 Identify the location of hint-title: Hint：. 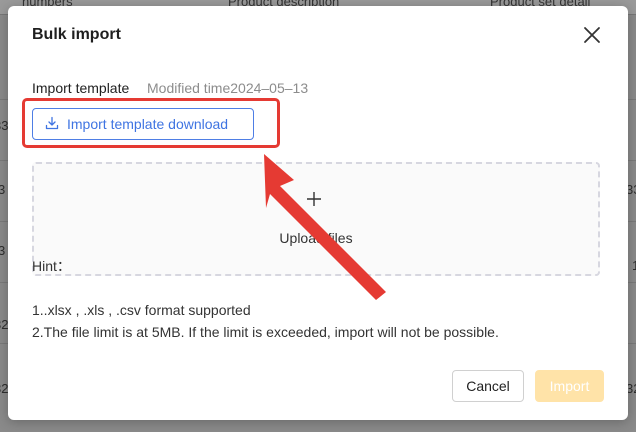
(51, 266).